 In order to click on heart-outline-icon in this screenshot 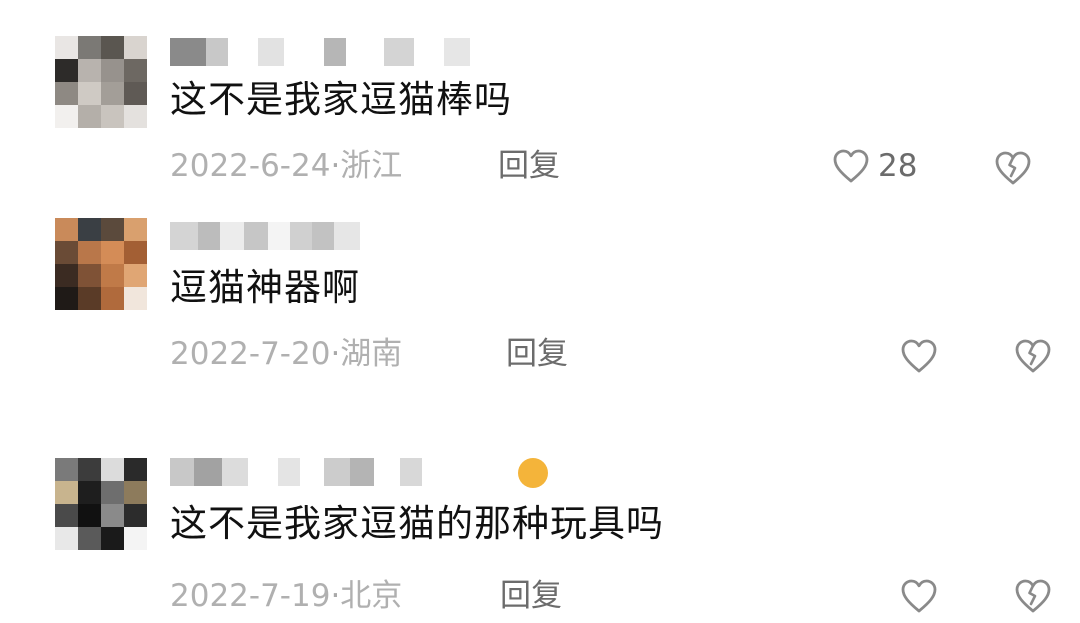, I will do `click(919, 596)`.